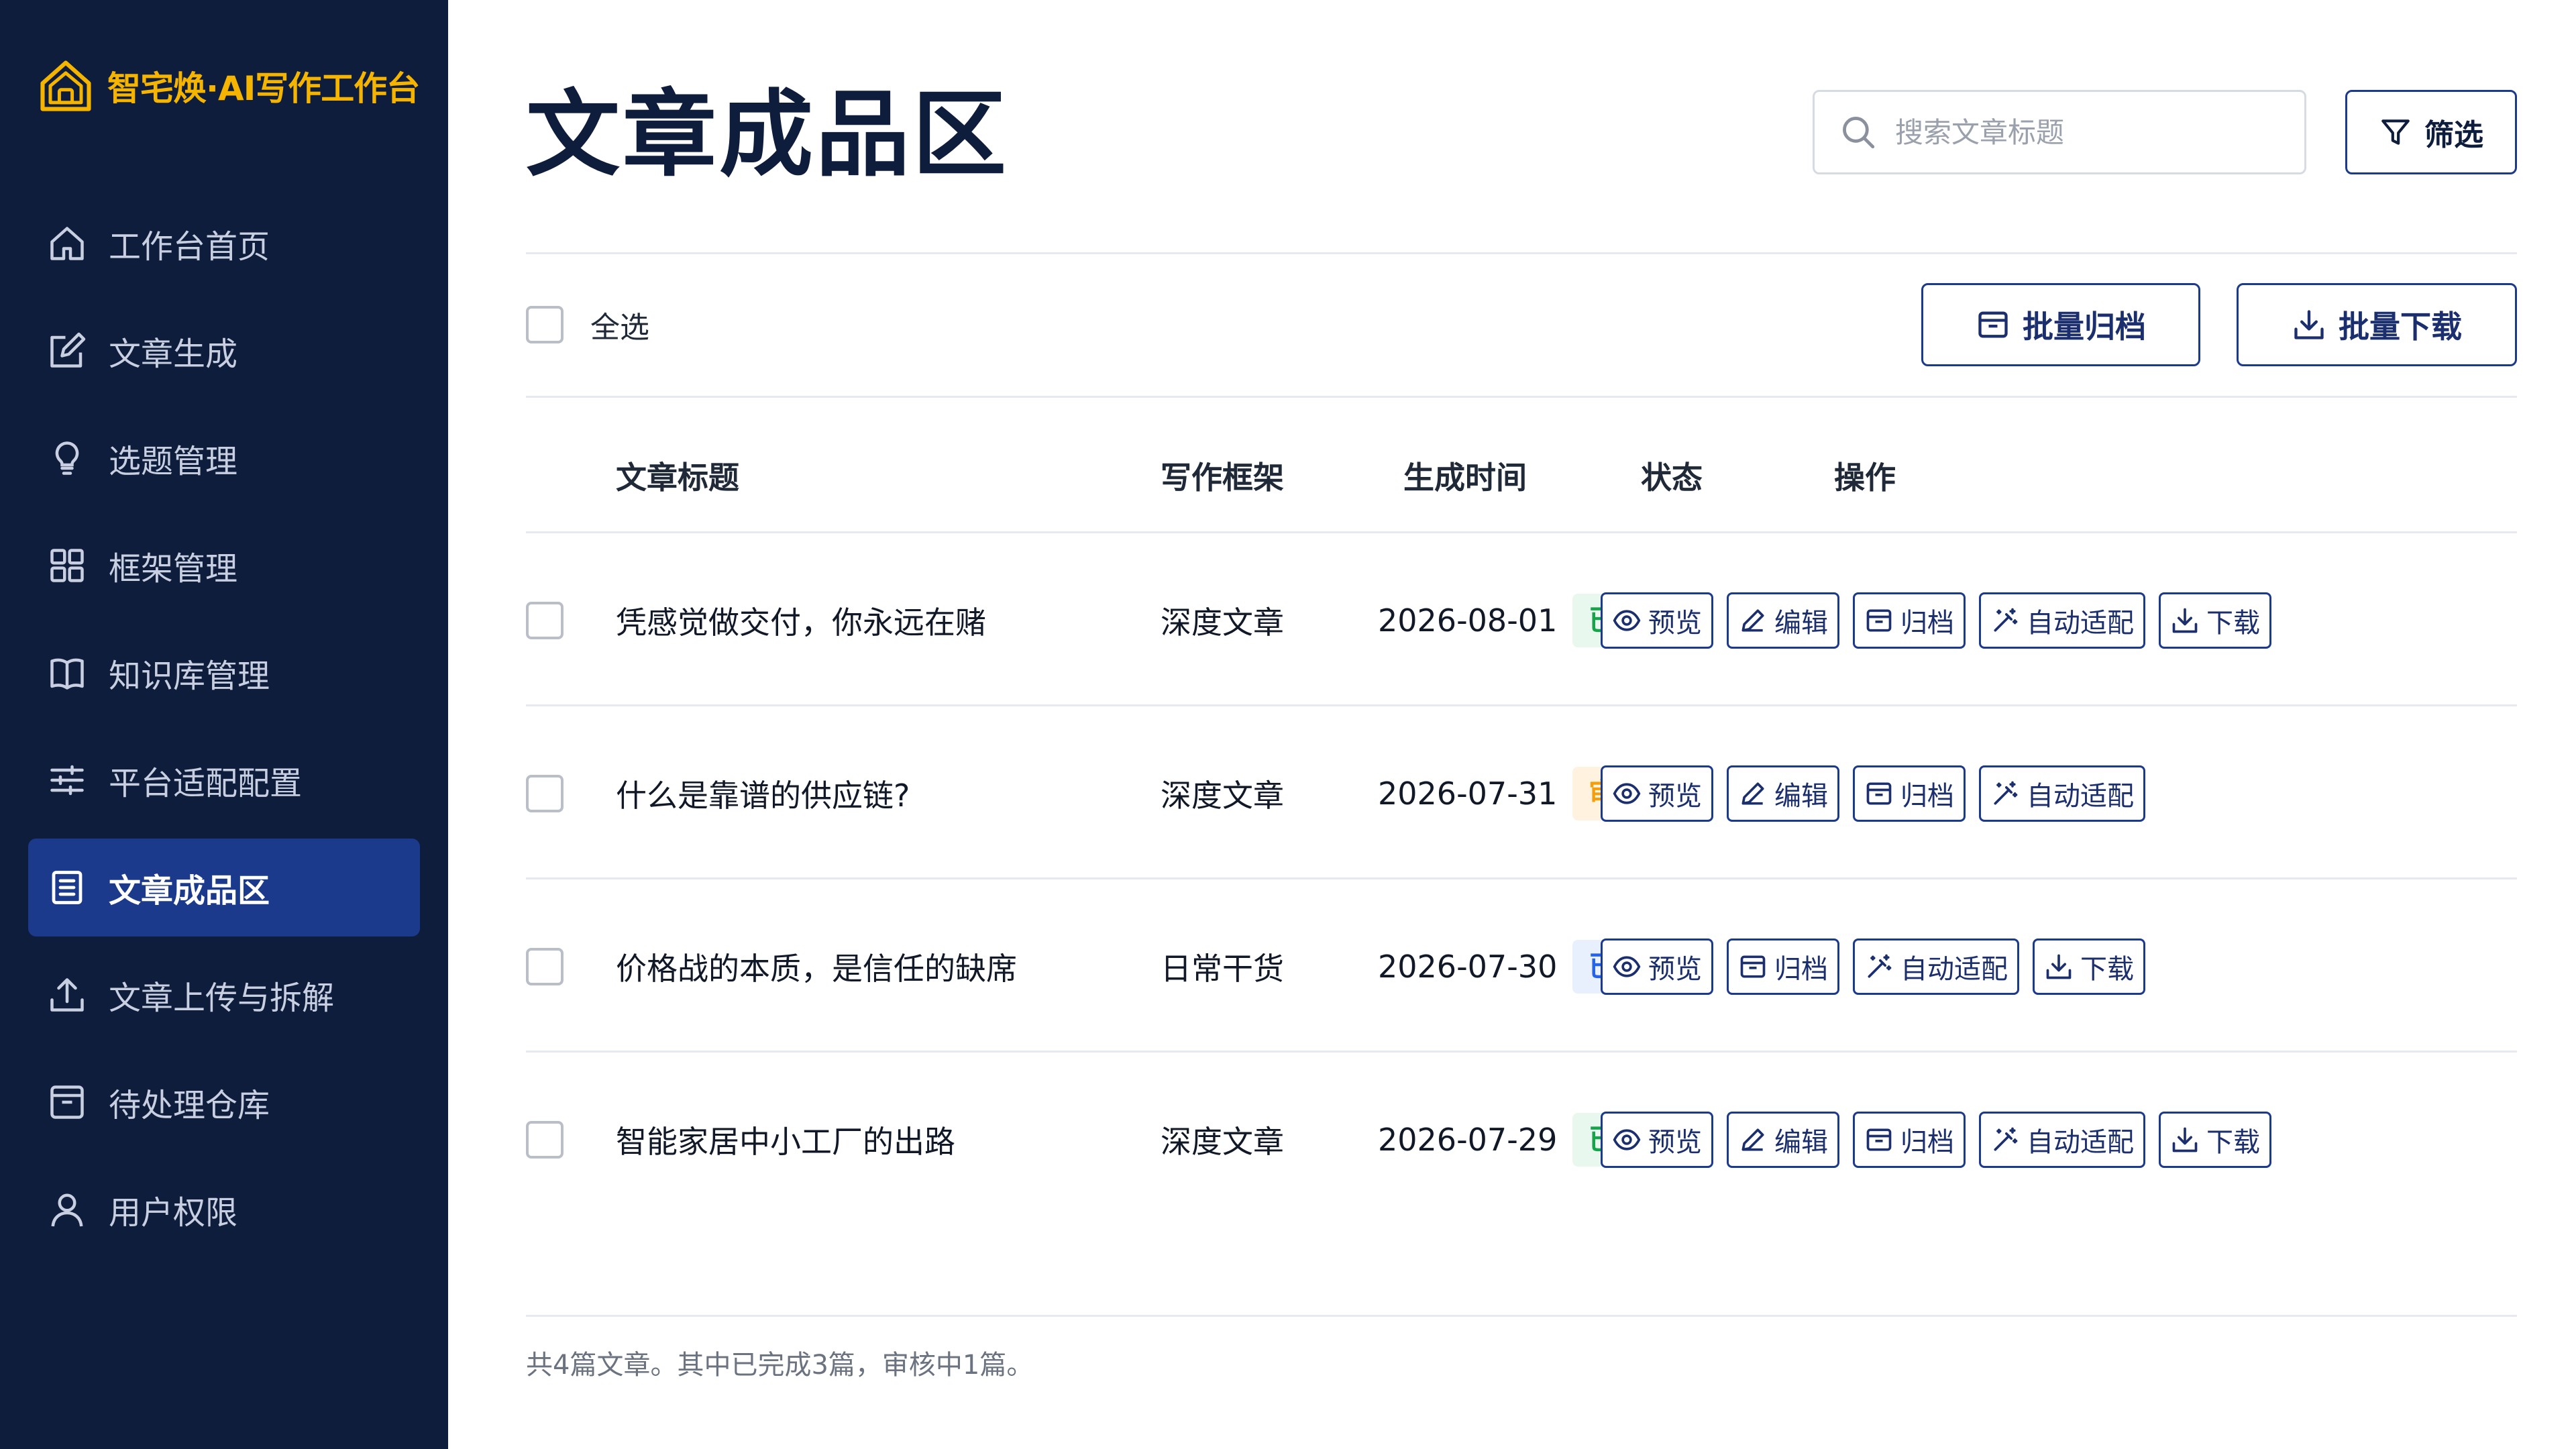  I want to click on sliders-icon, so click(67, 780).